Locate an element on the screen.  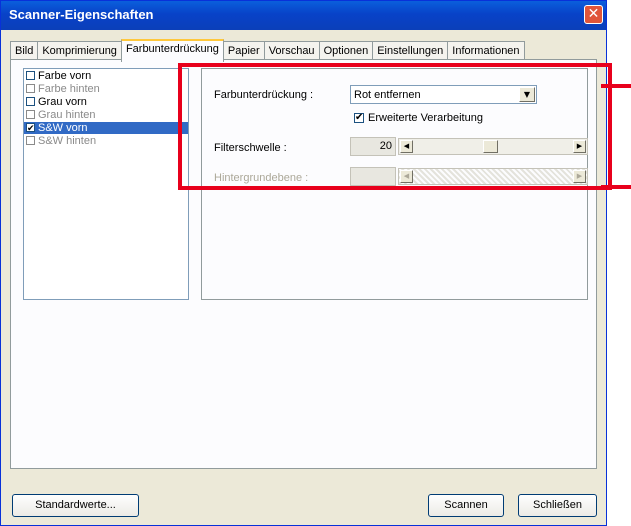
list-item-label: S&W vorn is located at coordinates (63, 128).